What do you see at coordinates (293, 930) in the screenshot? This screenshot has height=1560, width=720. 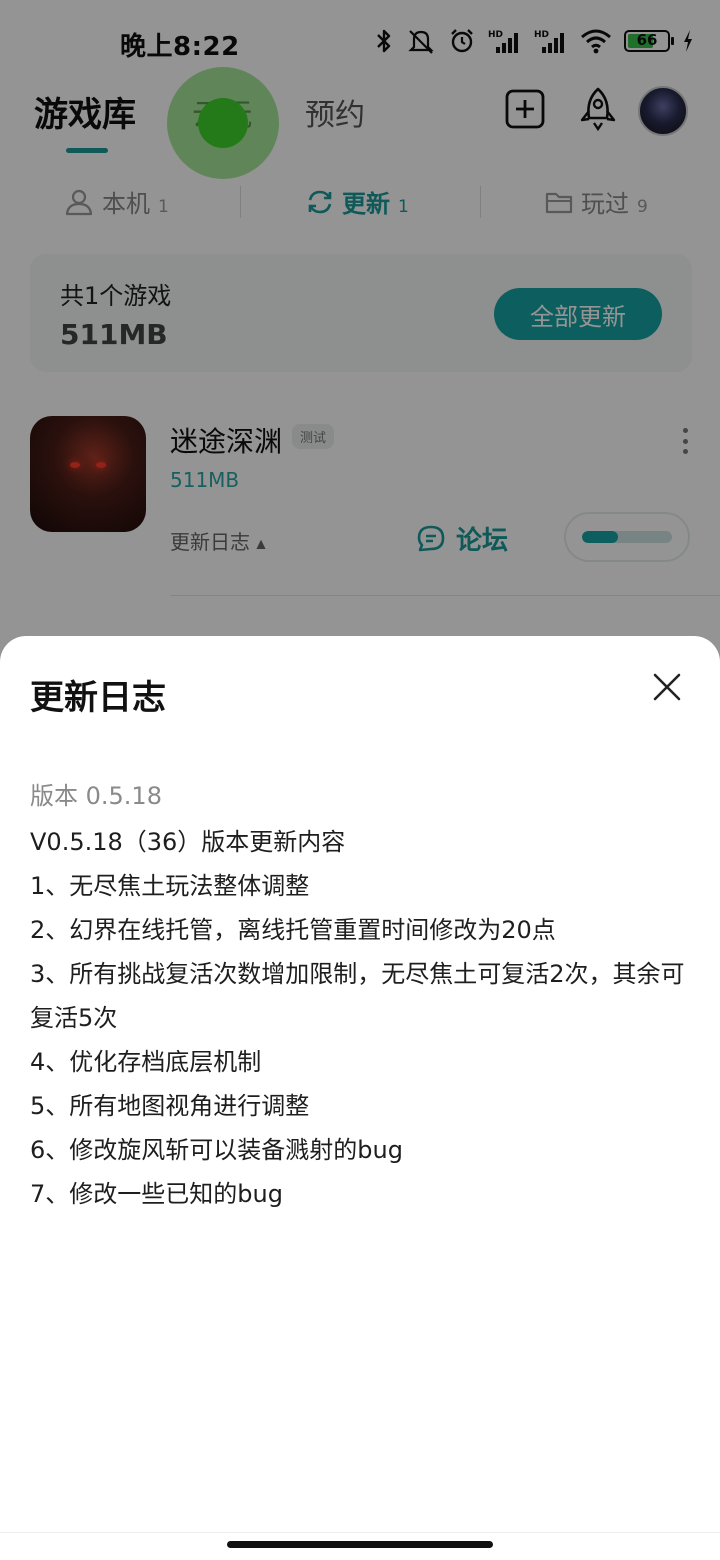 I see `release-note-line: 2、幻界在线托管，离线托管重置时间修改为20点` at bounding box center [293, 930].